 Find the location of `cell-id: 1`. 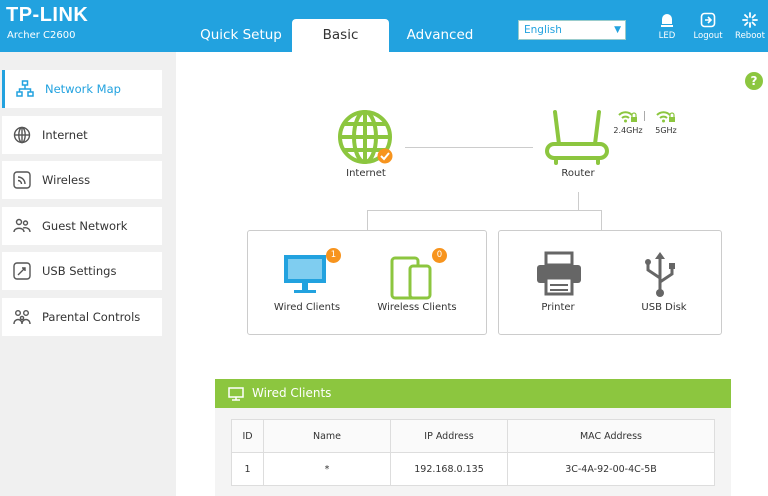

cell-id: 1 is located at coordinates (247, 469).